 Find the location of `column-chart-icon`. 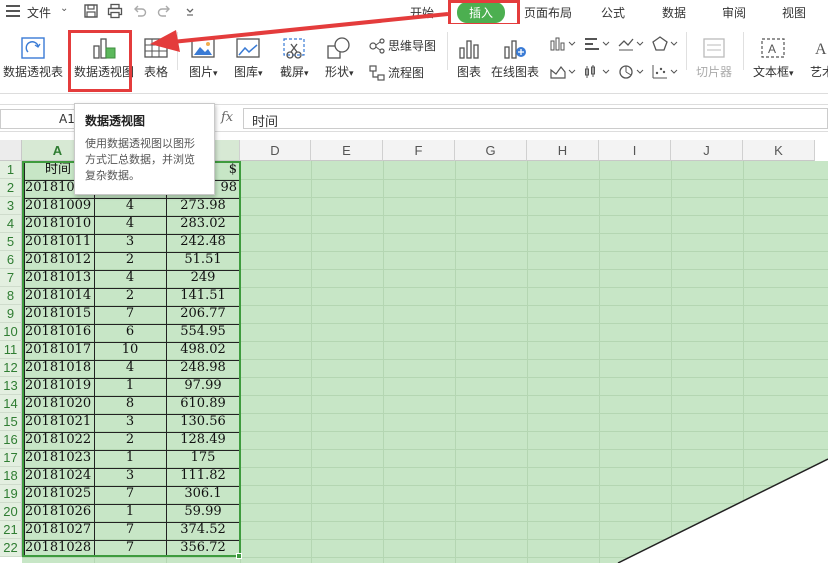

column-chart-icon is located at coordinates (563, 44).